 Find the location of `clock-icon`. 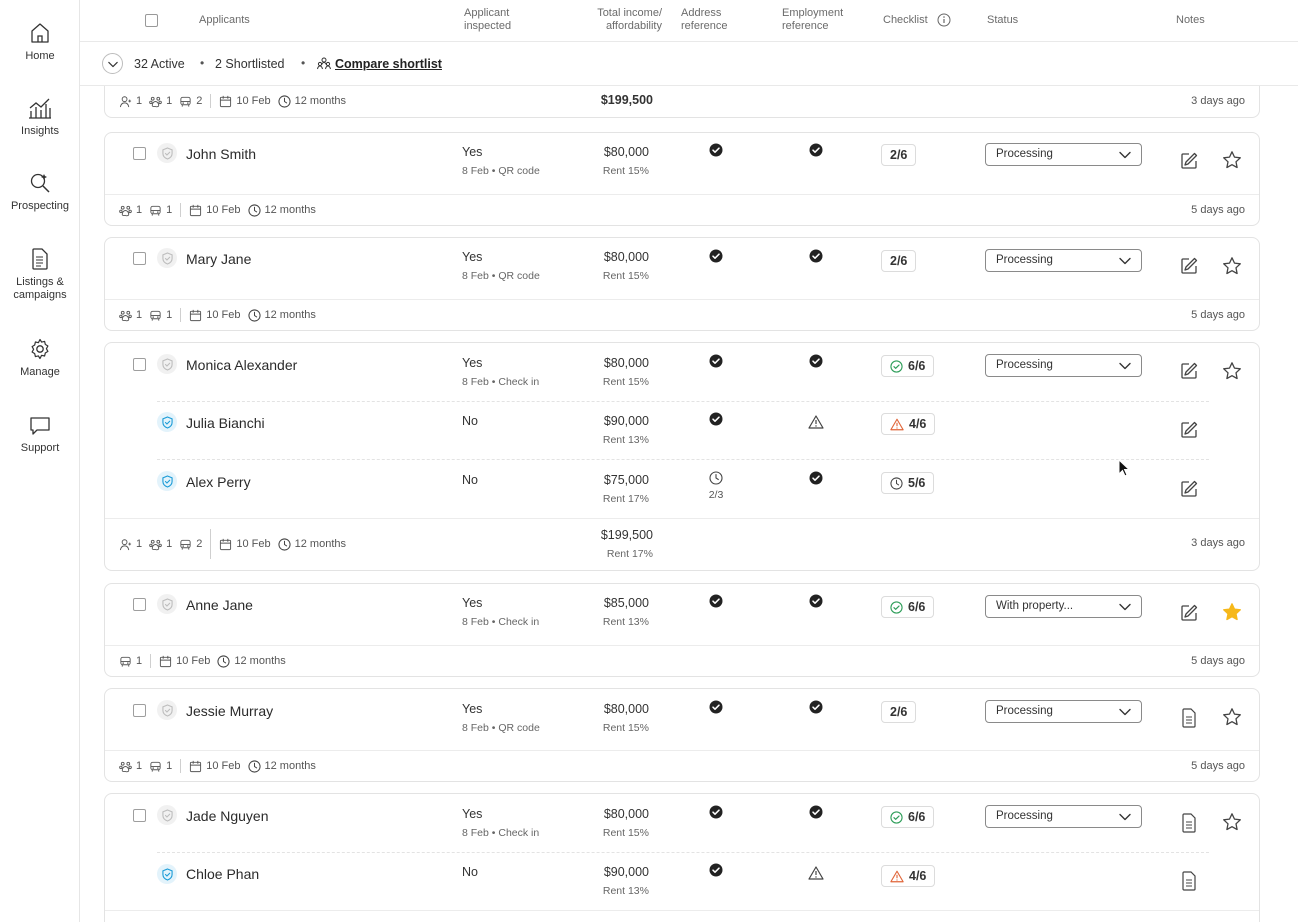

clock-icon is located at coordinates (284, 101).